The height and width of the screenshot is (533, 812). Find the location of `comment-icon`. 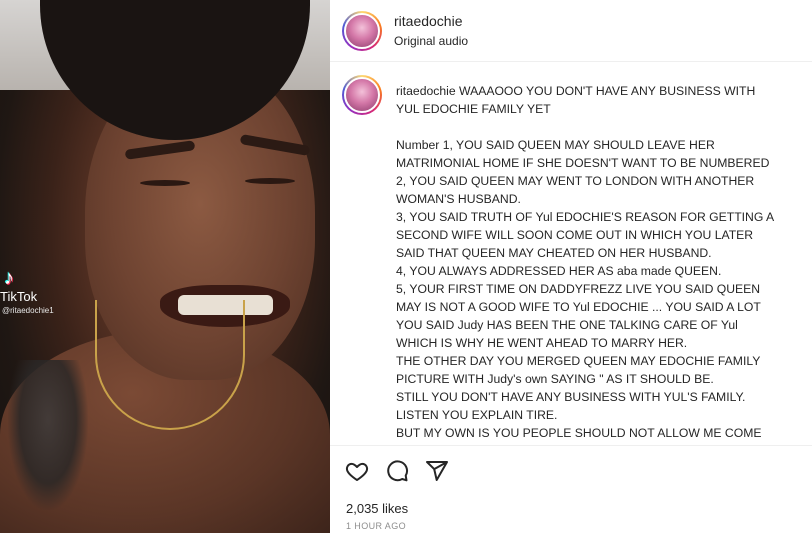

comment-icon is located at coordinates (397, 471).